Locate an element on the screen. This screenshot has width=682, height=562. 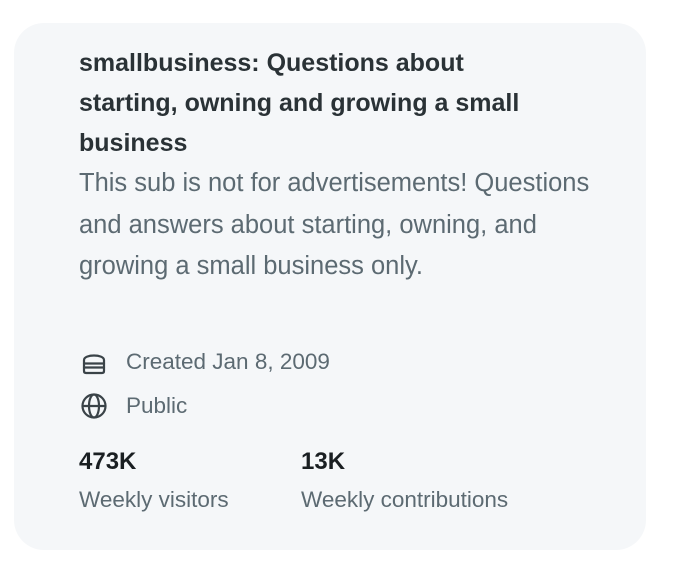
weekly-contributions-label: Weekly contributions is located at coordinates (405, 499).